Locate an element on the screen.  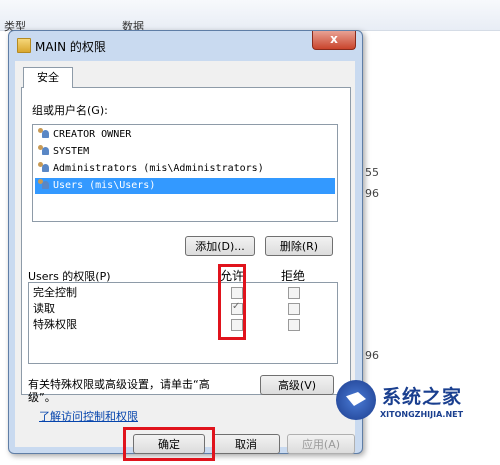
title-bar: MAIN 的权限 x is located at coordinates (185, 45).